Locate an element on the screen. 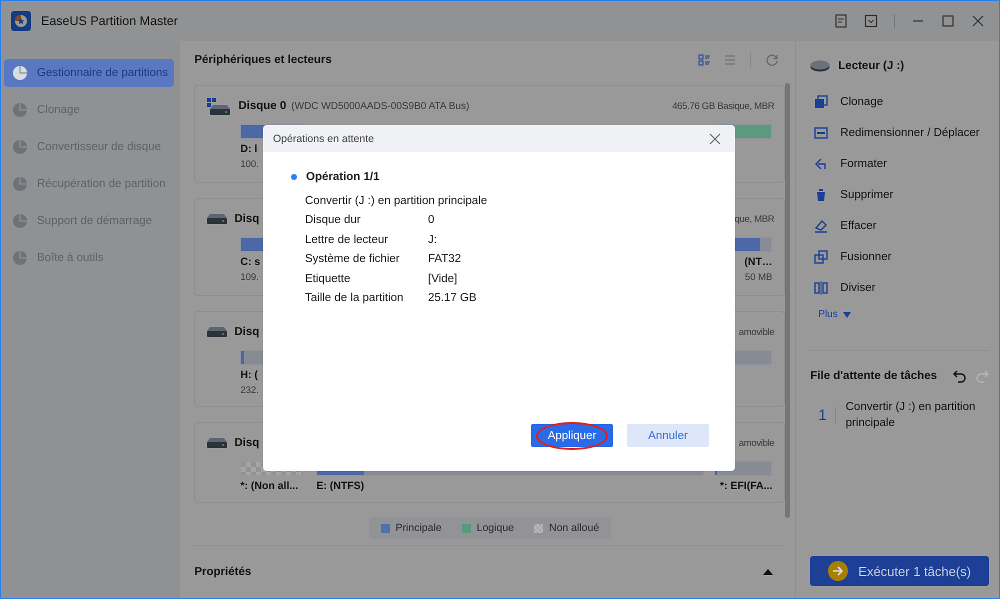  task-text: Convertir (J :) en partition principale is located at coordinates (911, 415).